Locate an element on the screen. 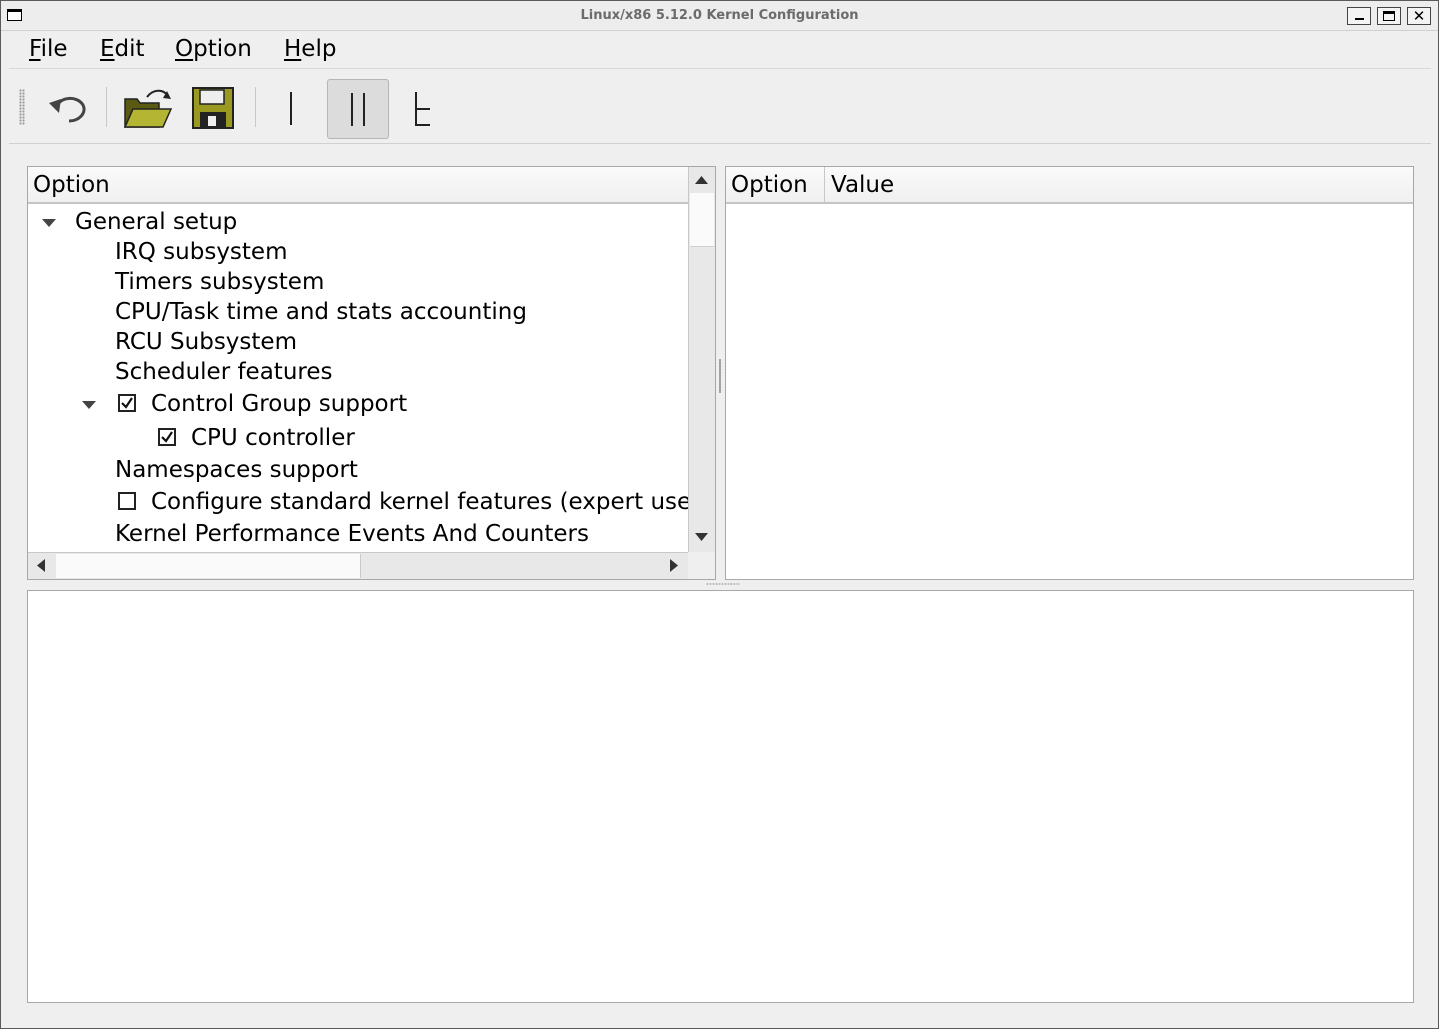 This screenshot has height=1029, width=1439. single-view-button is located at coordinates (290, 109).